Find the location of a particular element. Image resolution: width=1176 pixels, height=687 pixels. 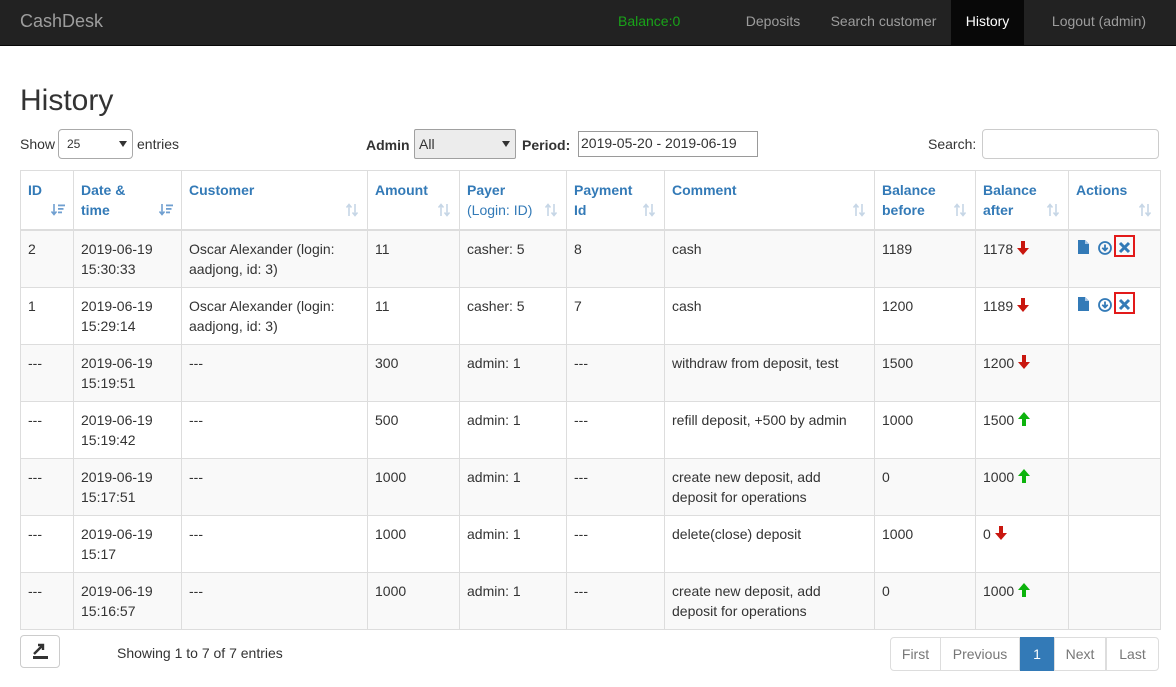

cell-text: Oscar Alexander (login: is located at coordinates (262, 249).